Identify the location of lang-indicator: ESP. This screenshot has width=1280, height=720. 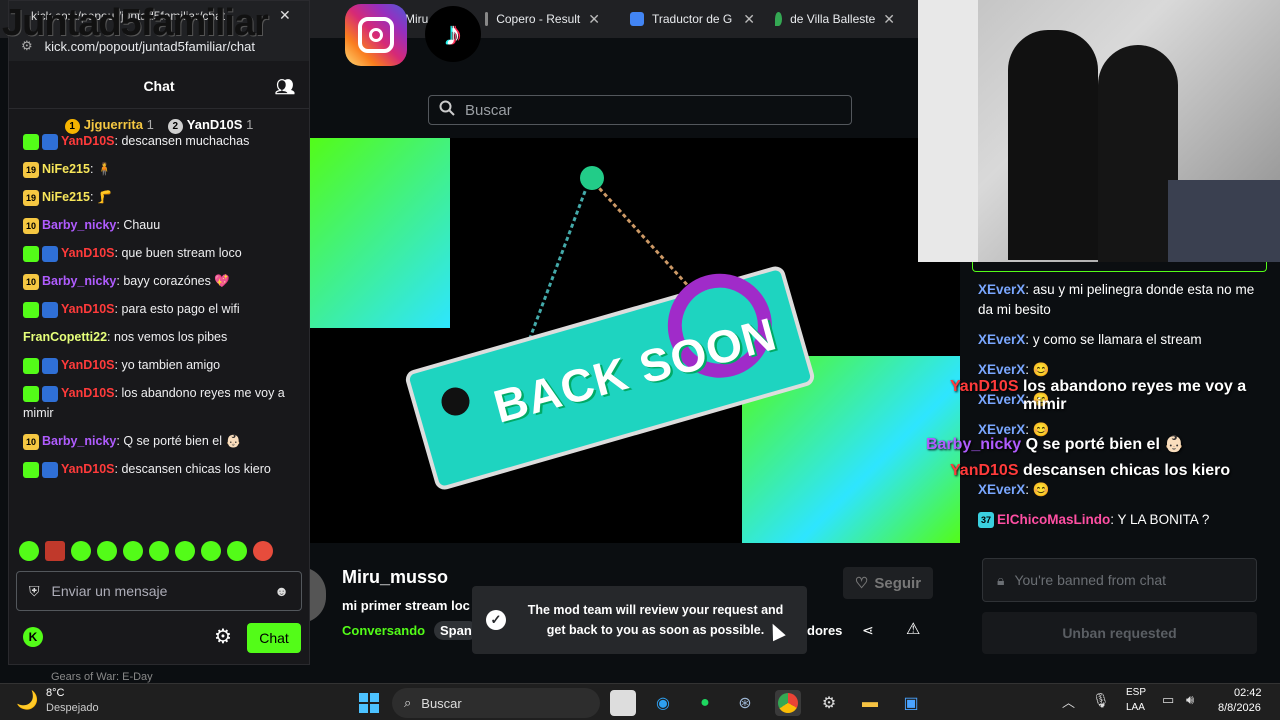
(1136, 692).